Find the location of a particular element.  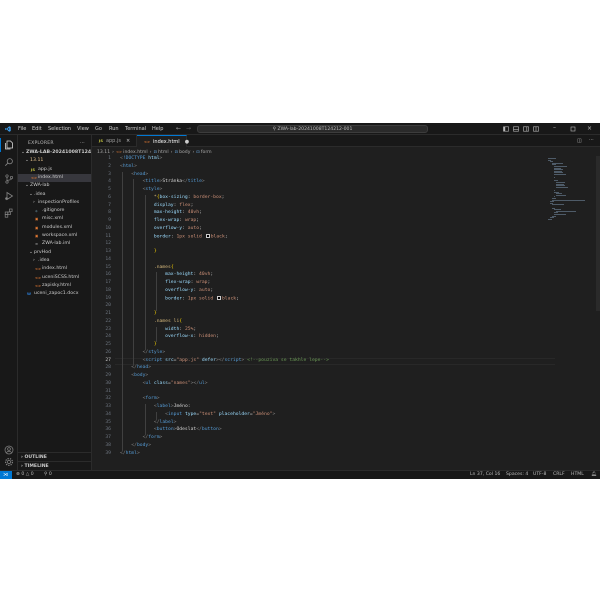

settings-gear-icon is located at coordinates (9, 462).